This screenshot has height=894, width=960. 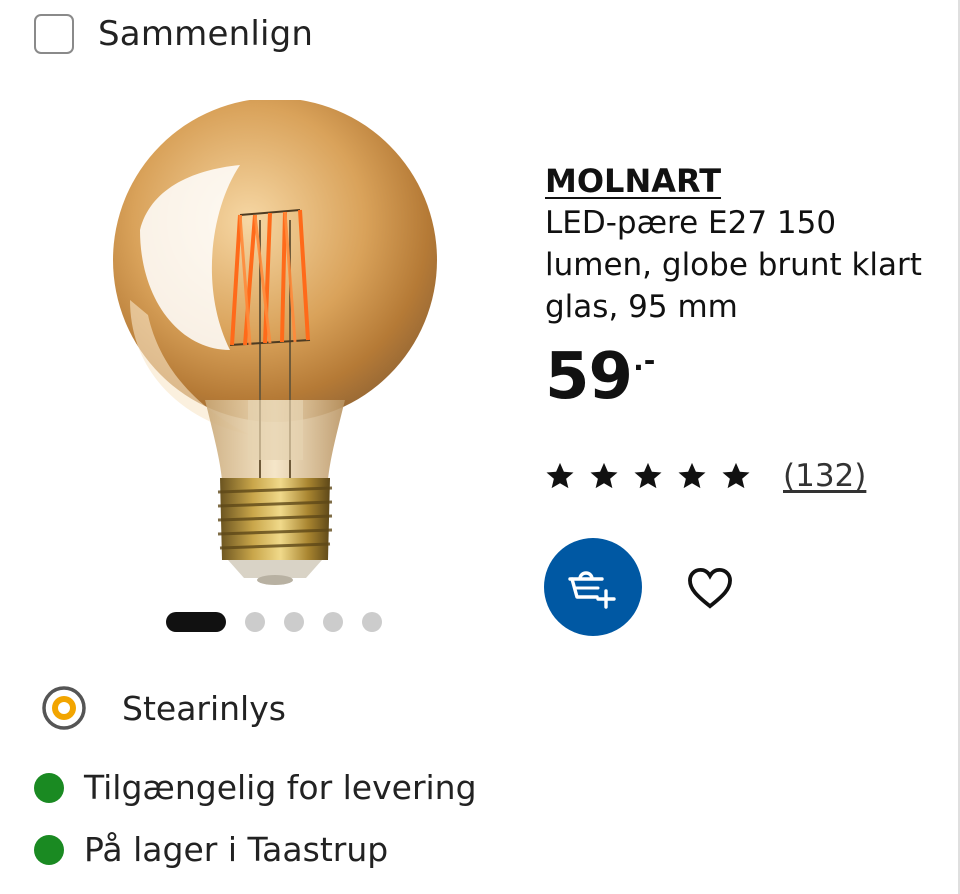 What do you see at coordinates (64, 708) in the screenshot?
I see `candlelight-icon` at bounding box center [64, 708].